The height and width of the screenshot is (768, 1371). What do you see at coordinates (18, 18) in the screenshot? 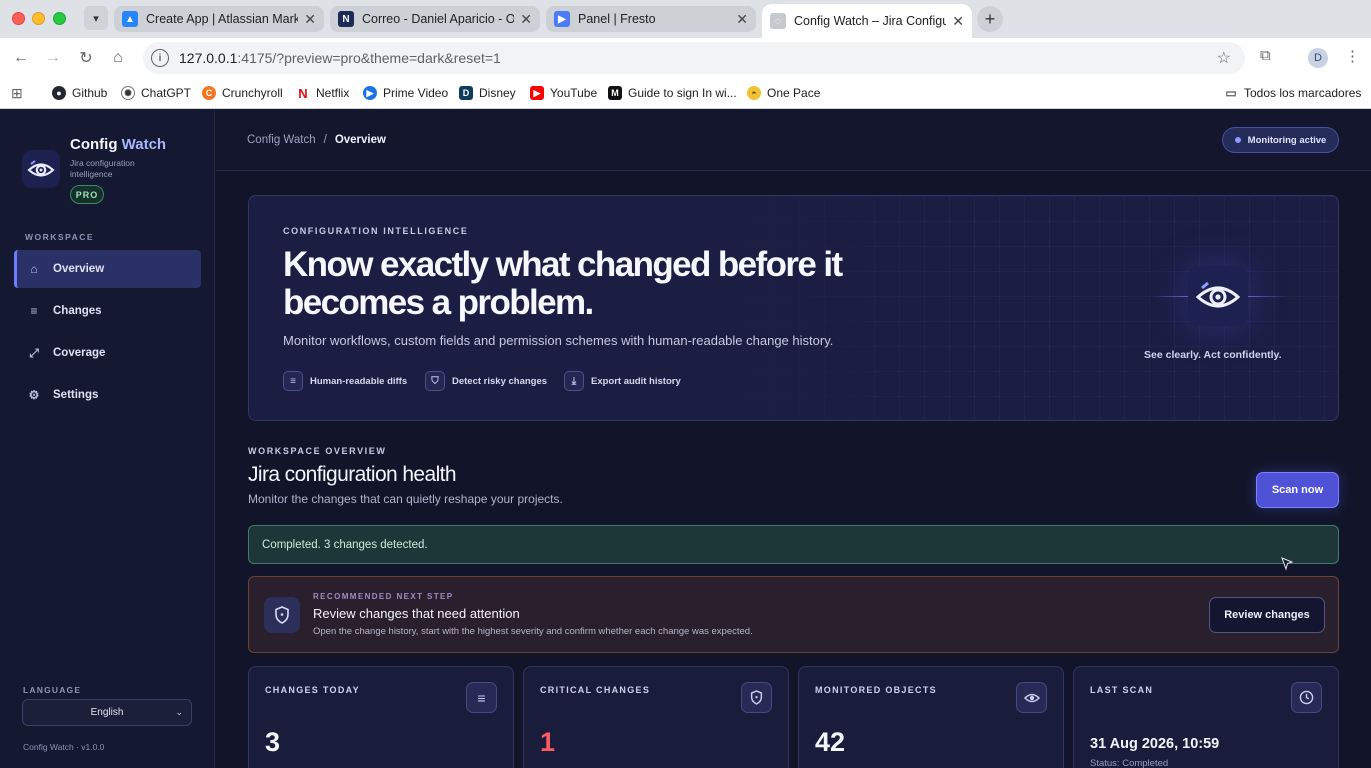
I see `window-close-button` at bounding box center [18, 18].